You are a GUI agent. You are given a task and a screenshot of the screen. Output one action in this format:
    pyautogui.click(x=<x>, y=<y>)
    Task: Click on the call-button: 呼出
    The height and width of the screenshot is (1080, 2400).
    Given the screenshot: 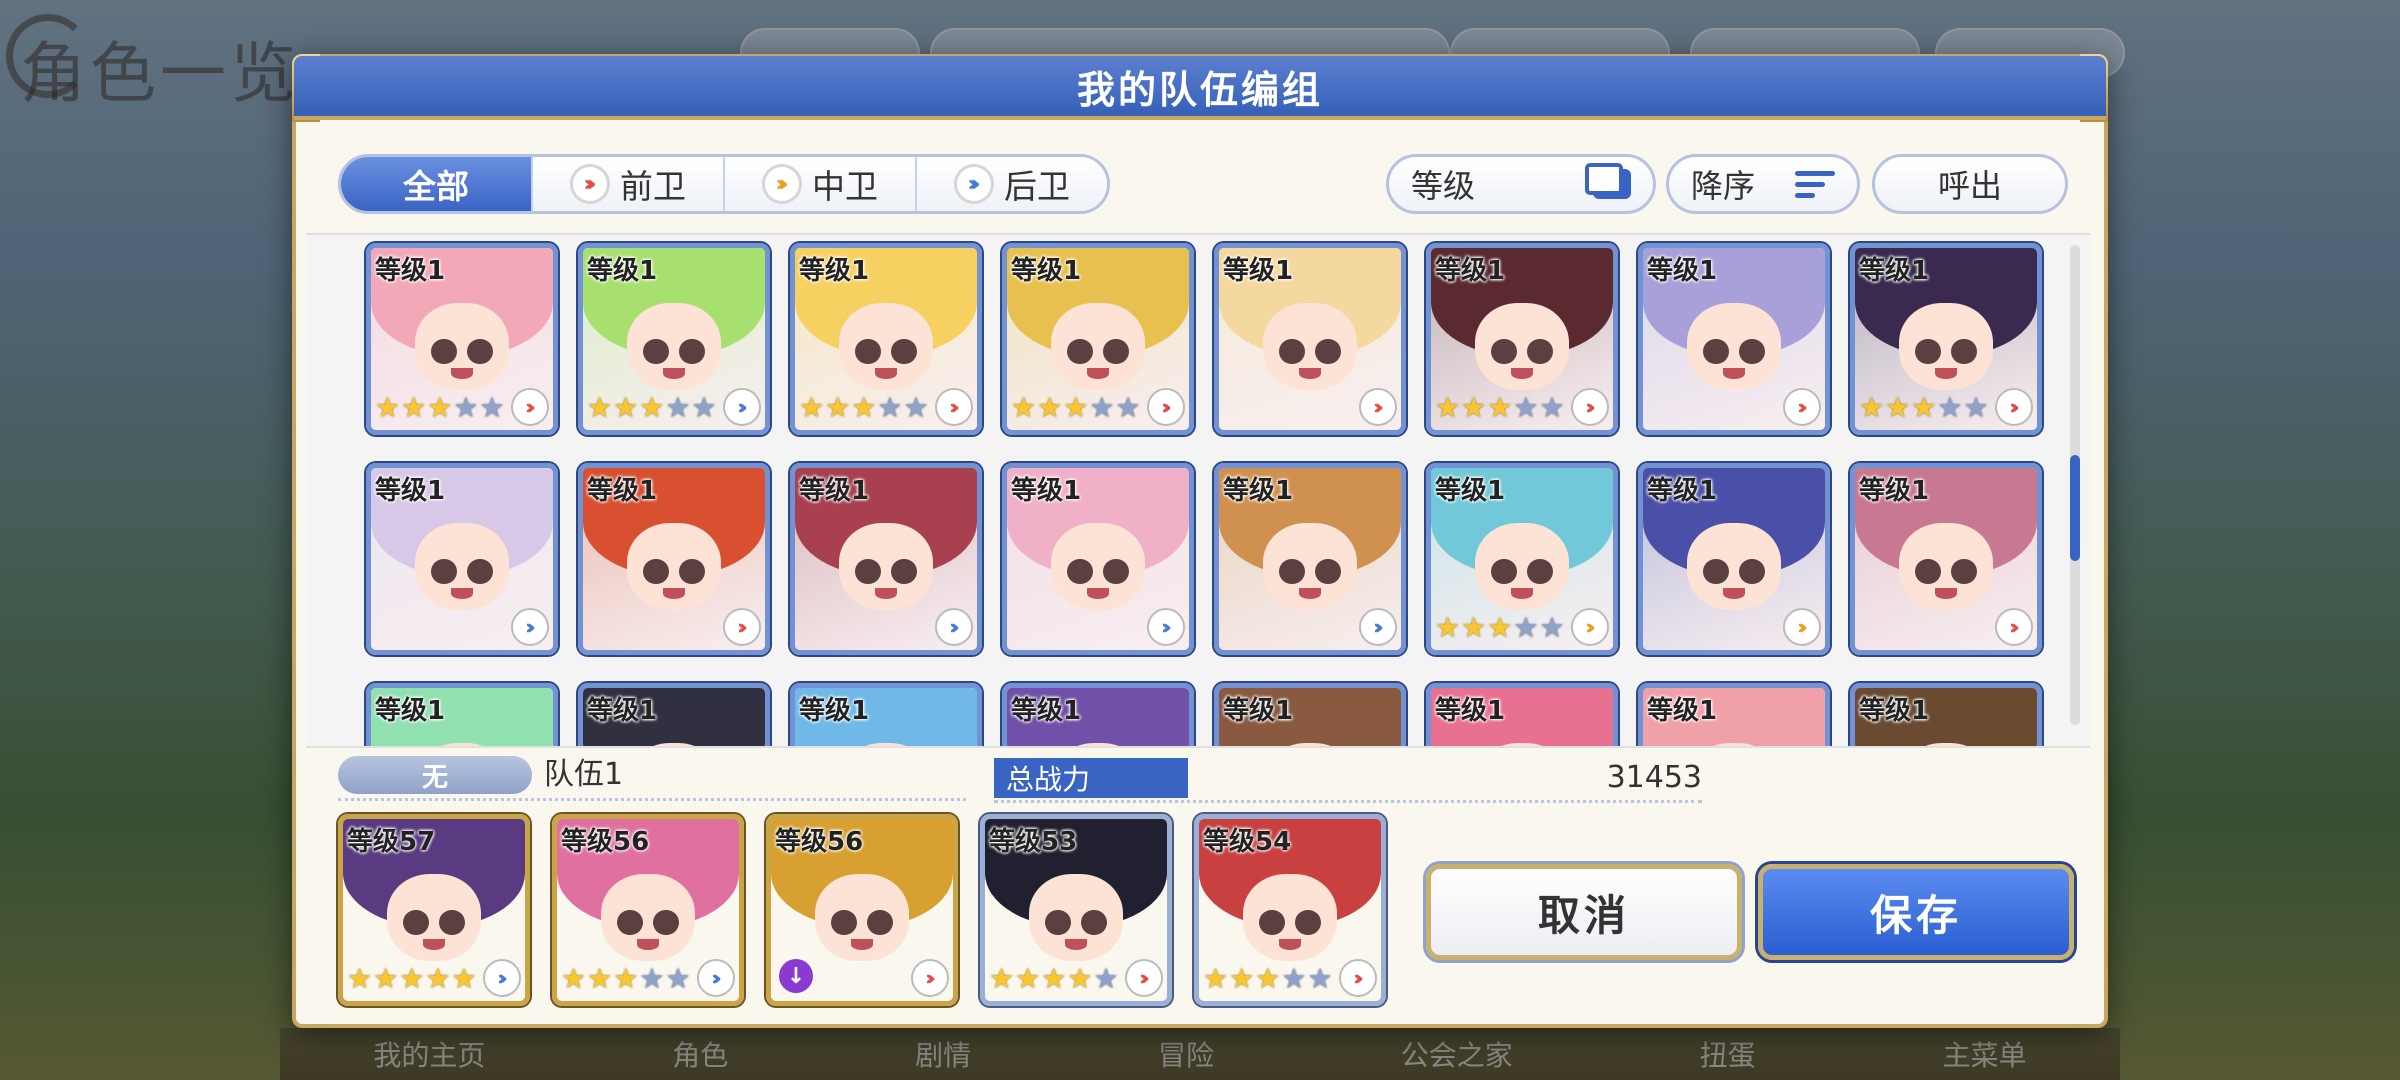 What is the action you would take?
    pyautogui.click(x=1970, y=184)
    